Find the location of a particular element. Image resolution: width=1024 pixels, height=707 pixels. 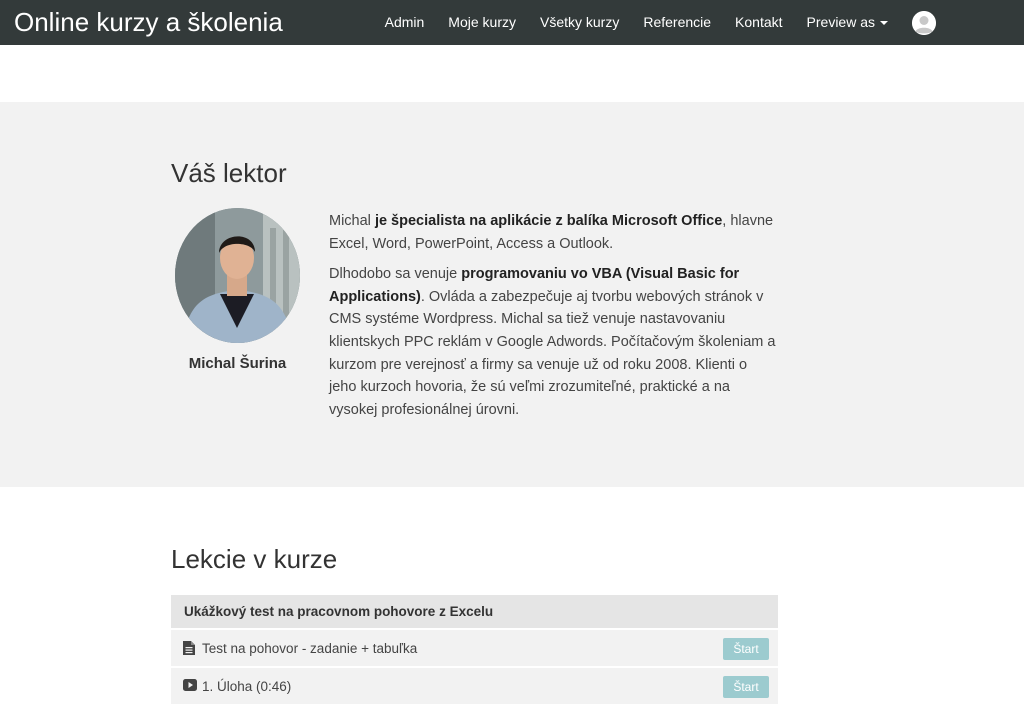

nav-all-courses: Všetky kurzy is located at coordinates (579, 22).